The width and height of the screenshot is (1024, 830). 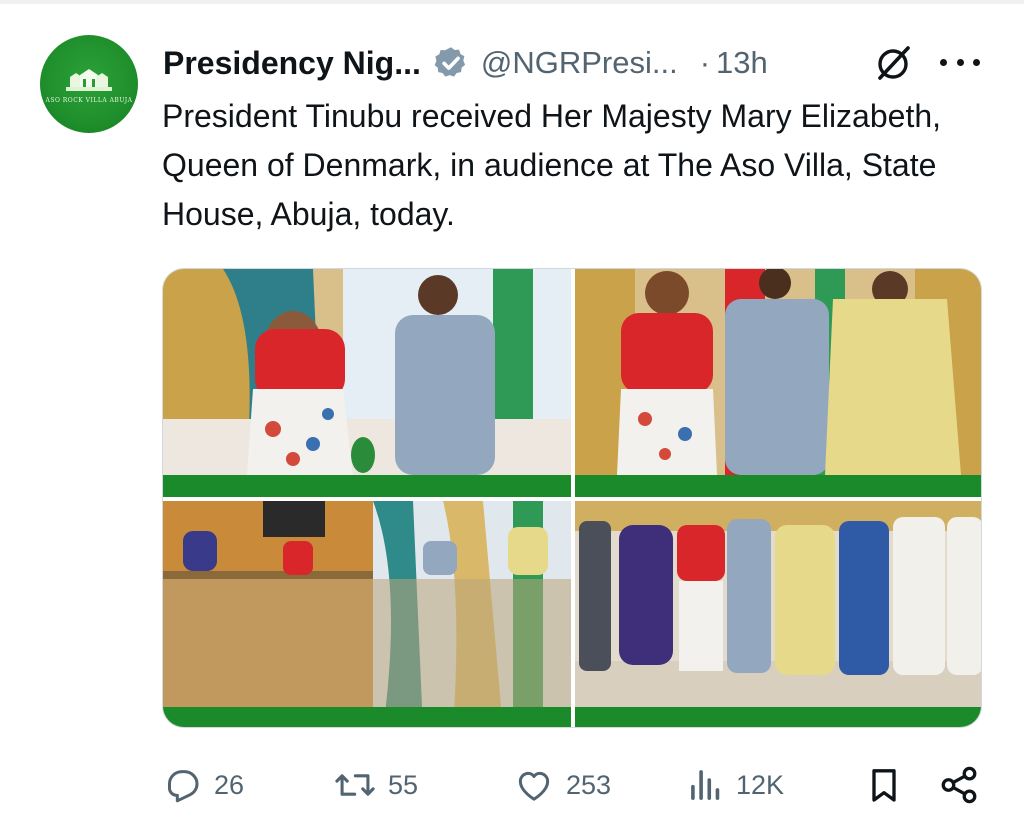 What do you see at coordinates (534, 786) in the screenshot?
I see `like-icon` at bounding box center [534, 786].